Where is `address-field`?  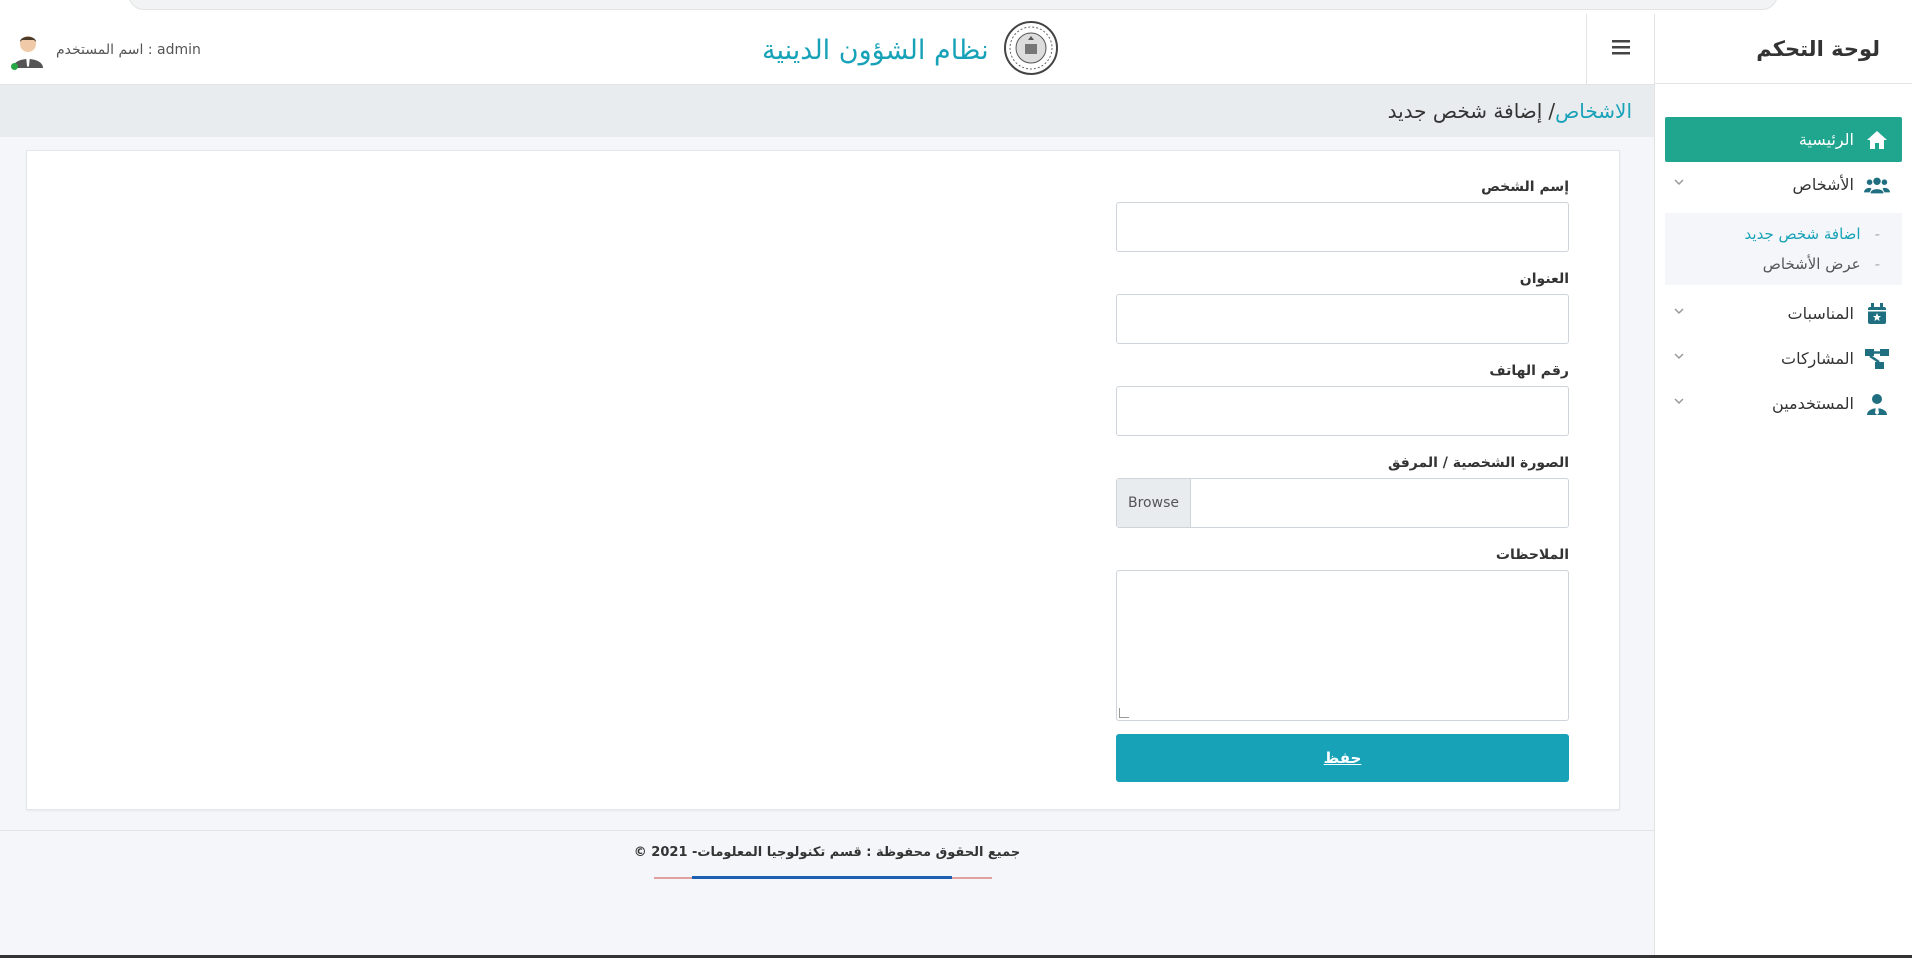 address-field is located at coordinates (1342, 319).